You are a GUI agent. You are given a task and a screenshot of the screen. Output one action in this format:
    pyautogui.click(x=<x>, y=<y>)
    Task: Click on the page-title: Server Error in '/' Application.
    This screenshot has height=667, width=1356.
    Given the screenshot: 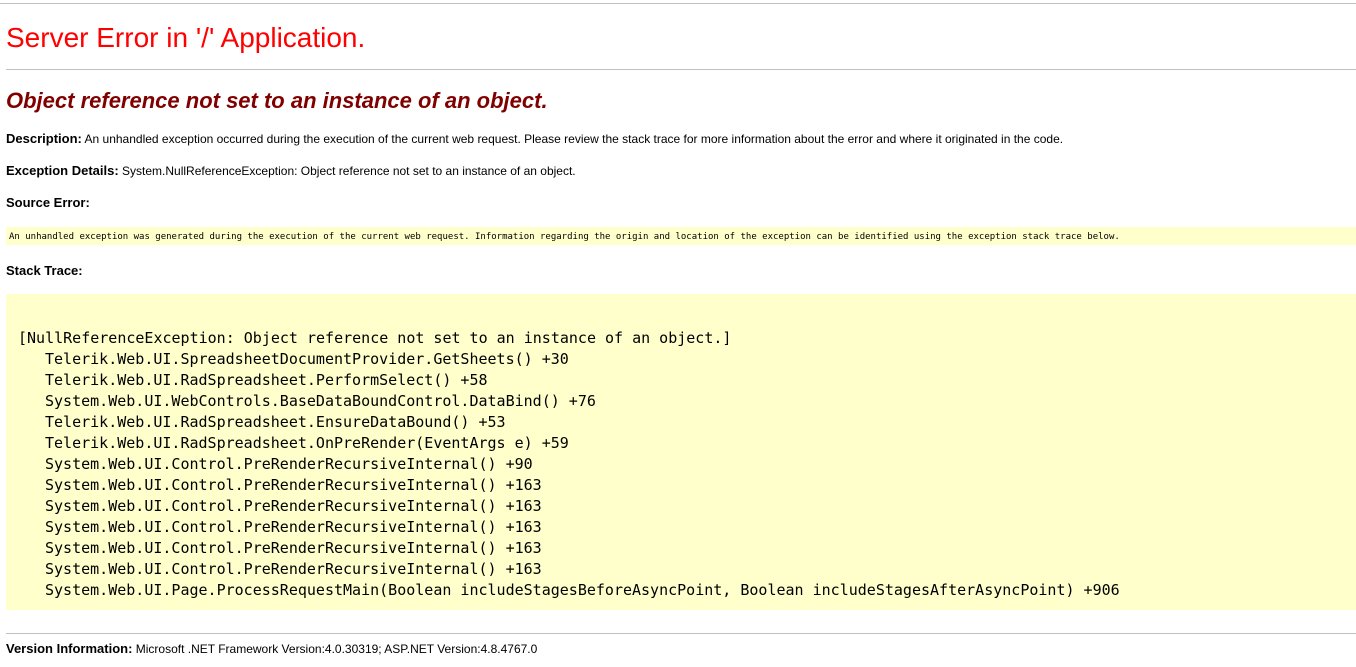 What is the action you would take?
    pyautogui.click(x=186, y=37)
    